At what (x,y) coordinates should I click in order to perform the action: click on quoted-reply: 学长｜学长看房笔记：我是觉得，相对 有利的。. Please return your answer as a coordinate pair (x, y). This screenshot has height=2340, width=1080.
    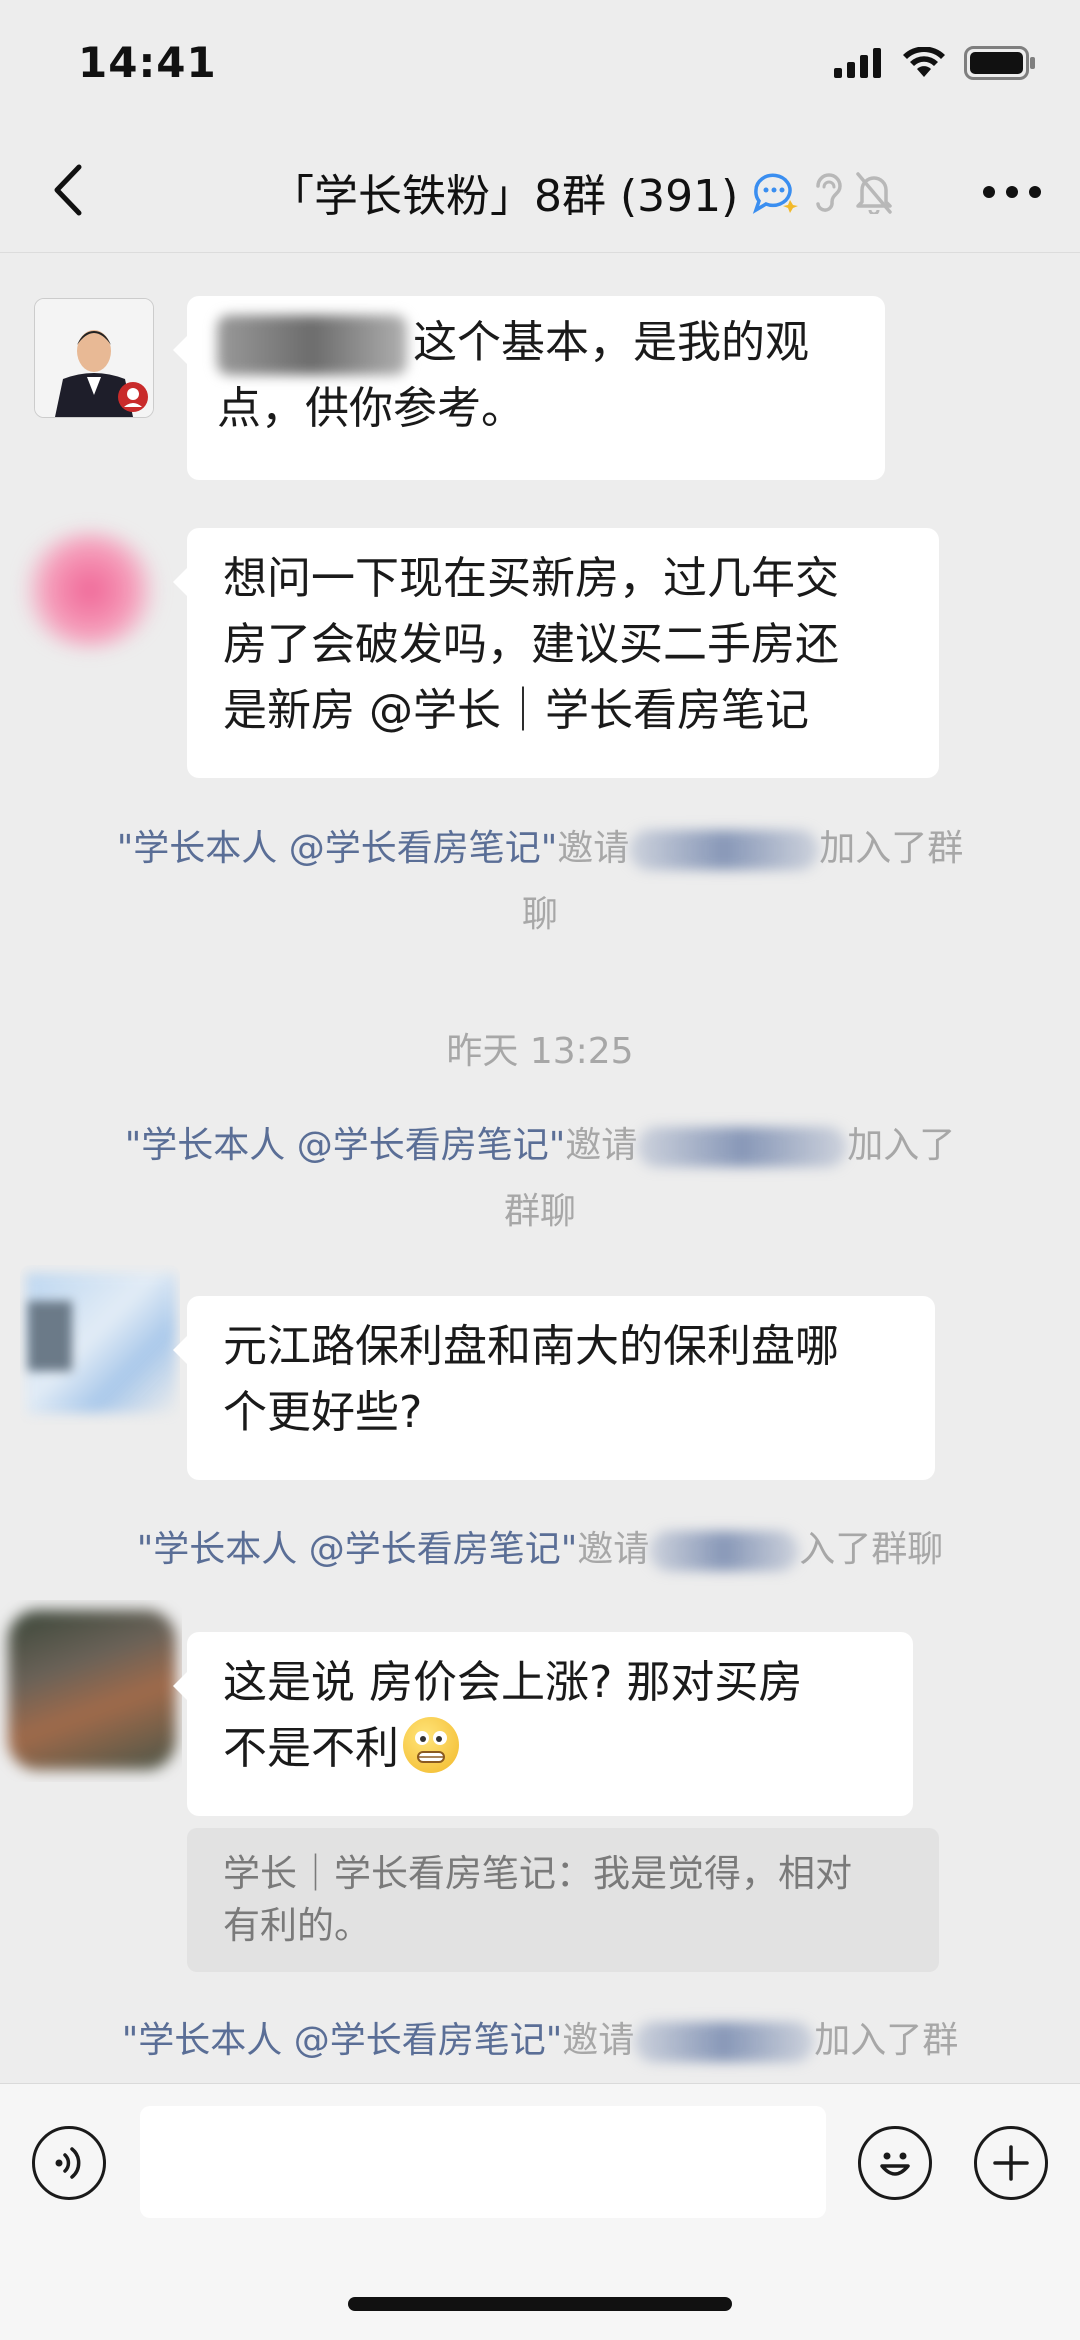
    Looking at the image, I should click on (563, 1900).